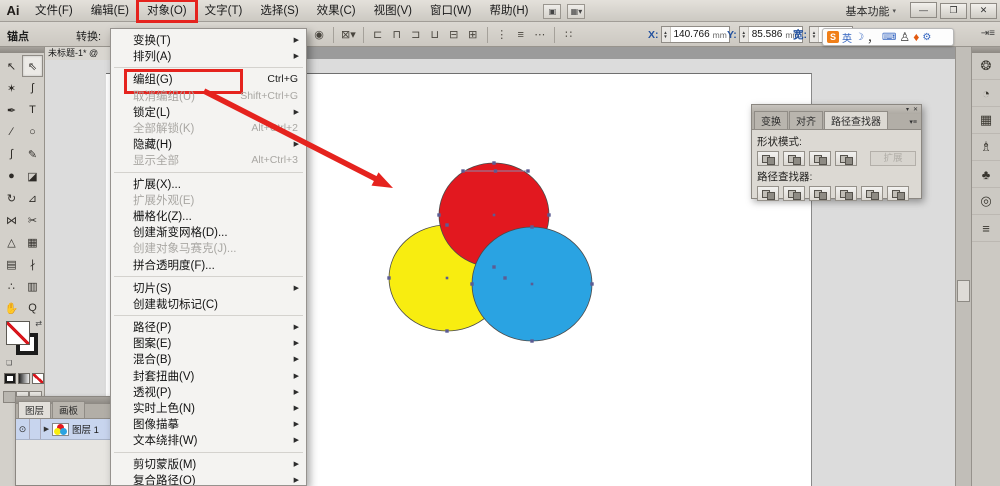 This screenshot has width=1000, height=486. What do you see at coordinates (926, 37) in the screenshot?
I see `wrench-icon: ⚙` at bounding box center [926, 37].